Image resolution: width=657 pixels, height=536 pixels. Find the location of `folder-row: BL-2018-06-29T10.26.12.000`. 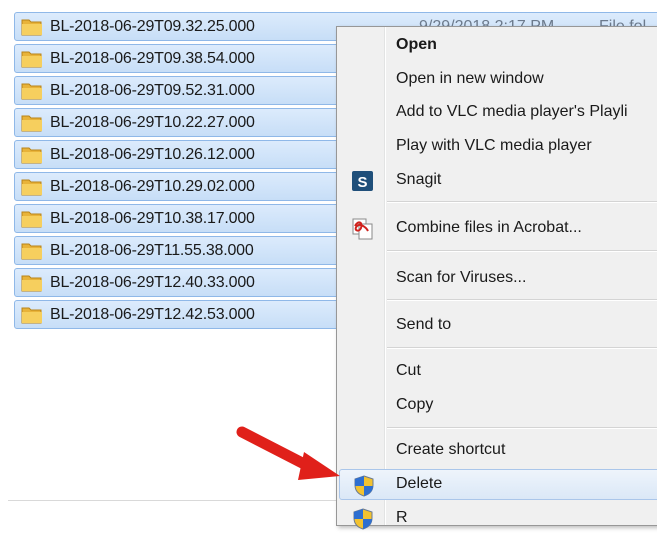

folder-row: BL-2018-06-29T10.26.12.000 is located at coordinates (194, 154).